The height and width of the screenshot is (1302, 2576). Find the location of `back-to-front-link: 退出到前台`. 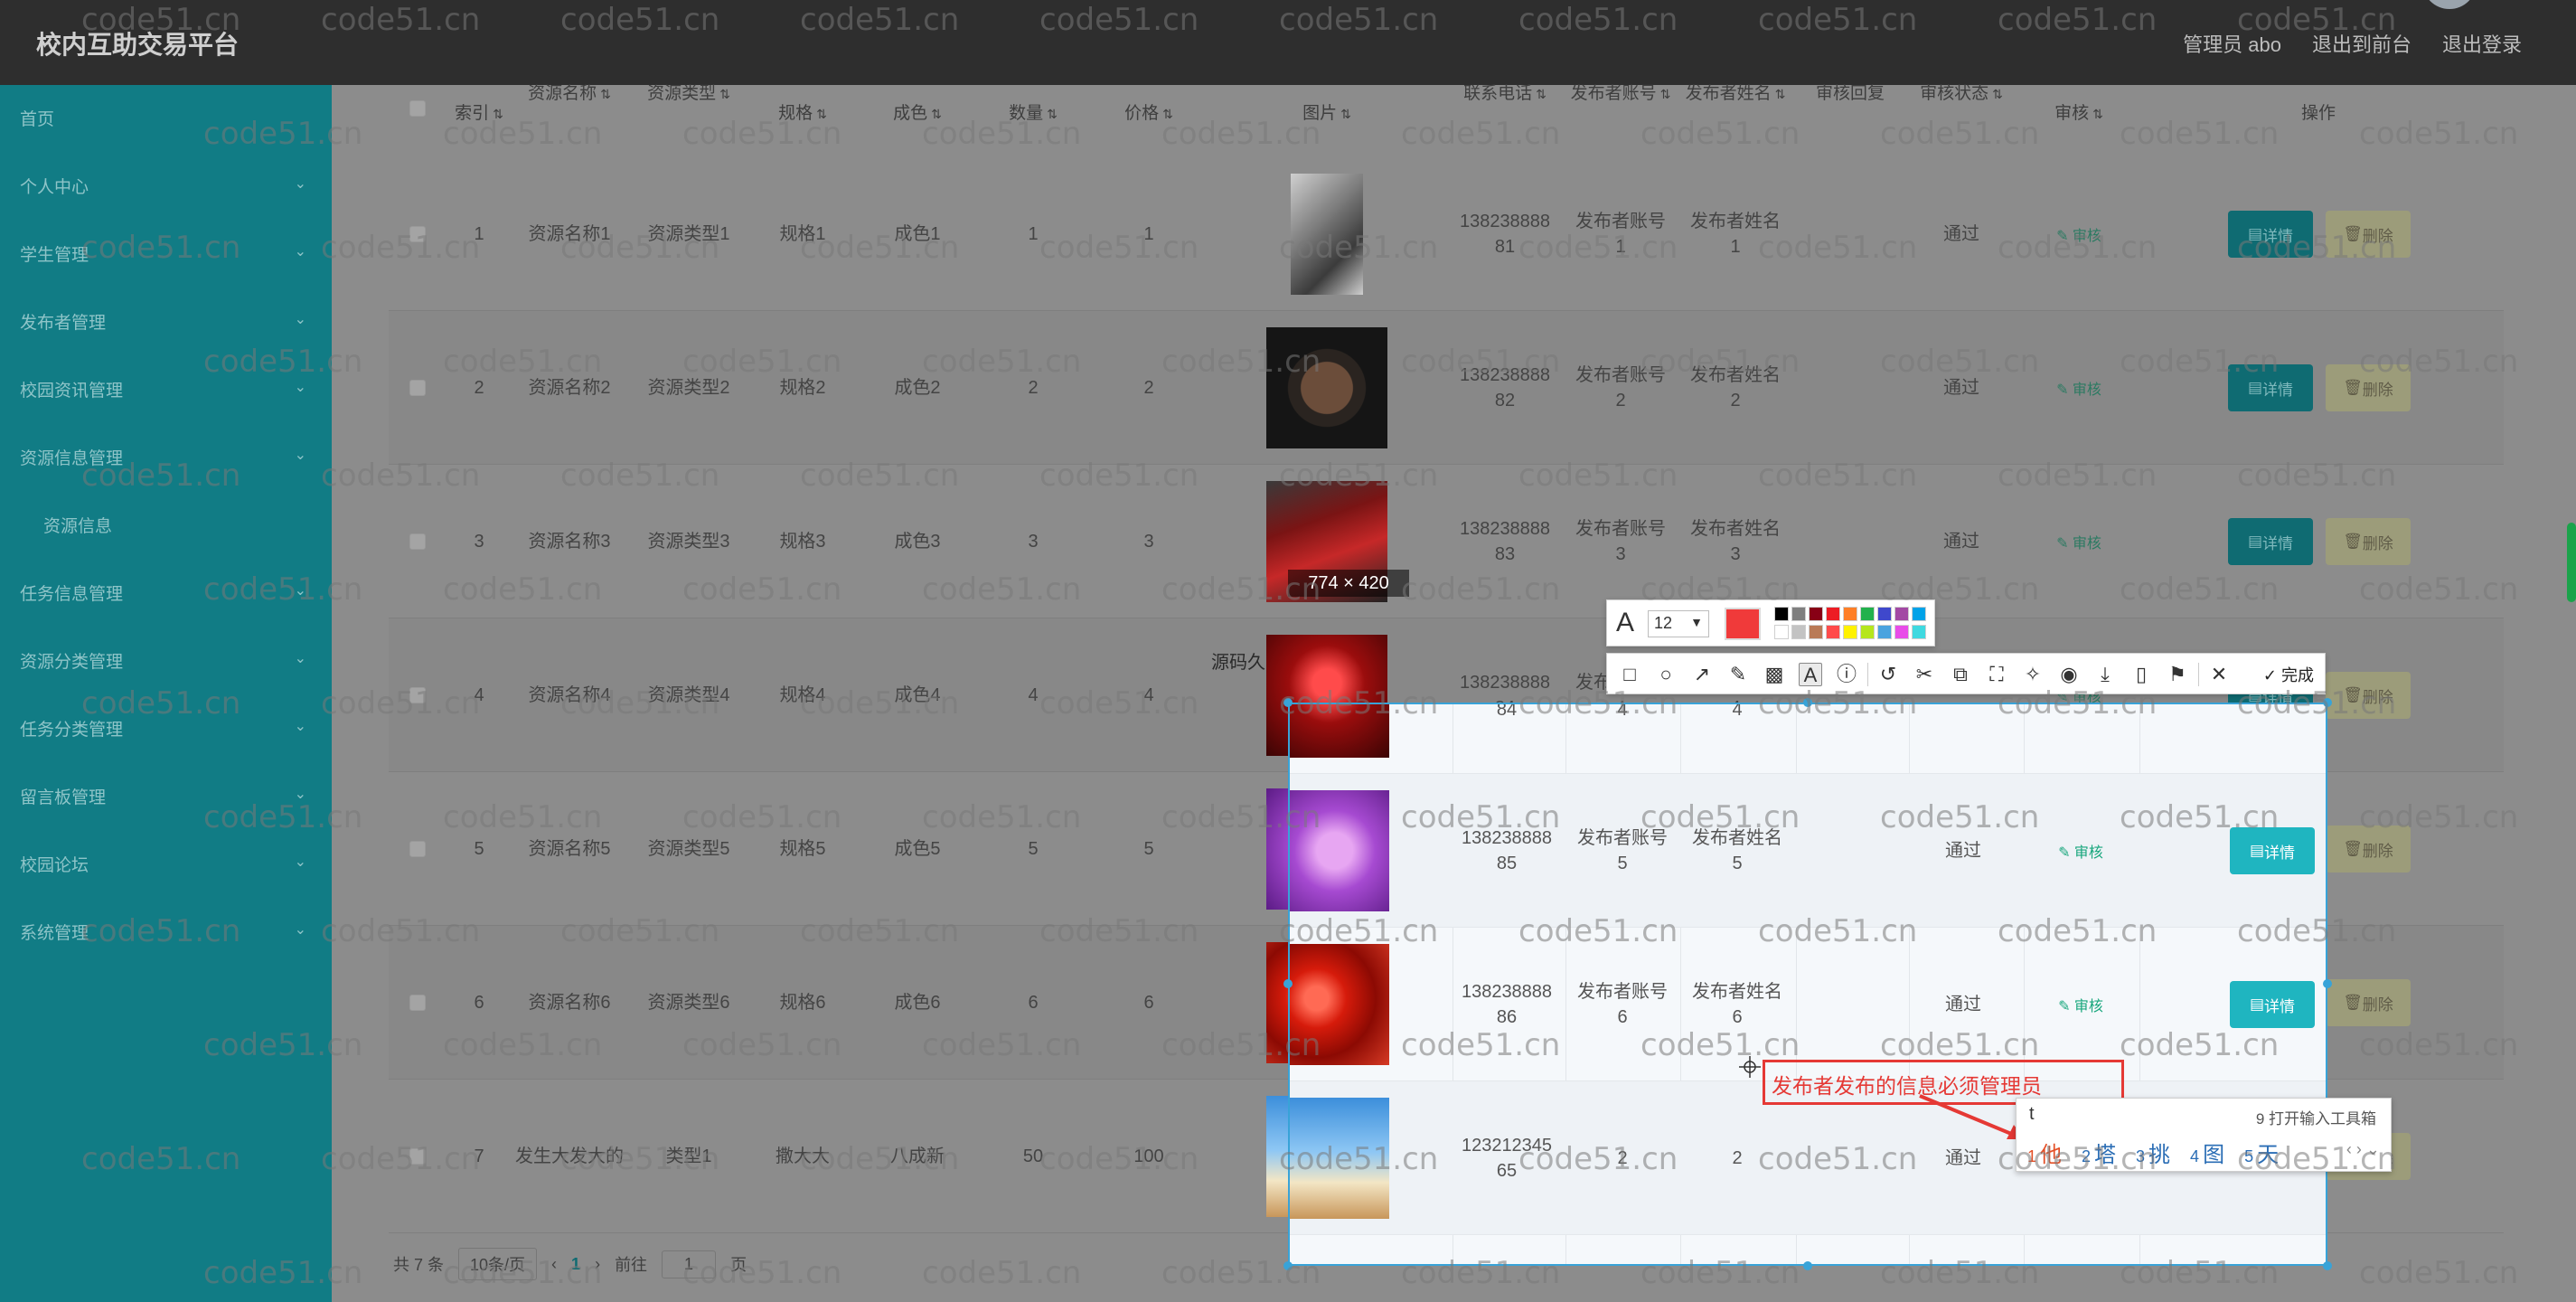

back-to-front-link: 退出到前台 is located at coordinates (2362, 44).